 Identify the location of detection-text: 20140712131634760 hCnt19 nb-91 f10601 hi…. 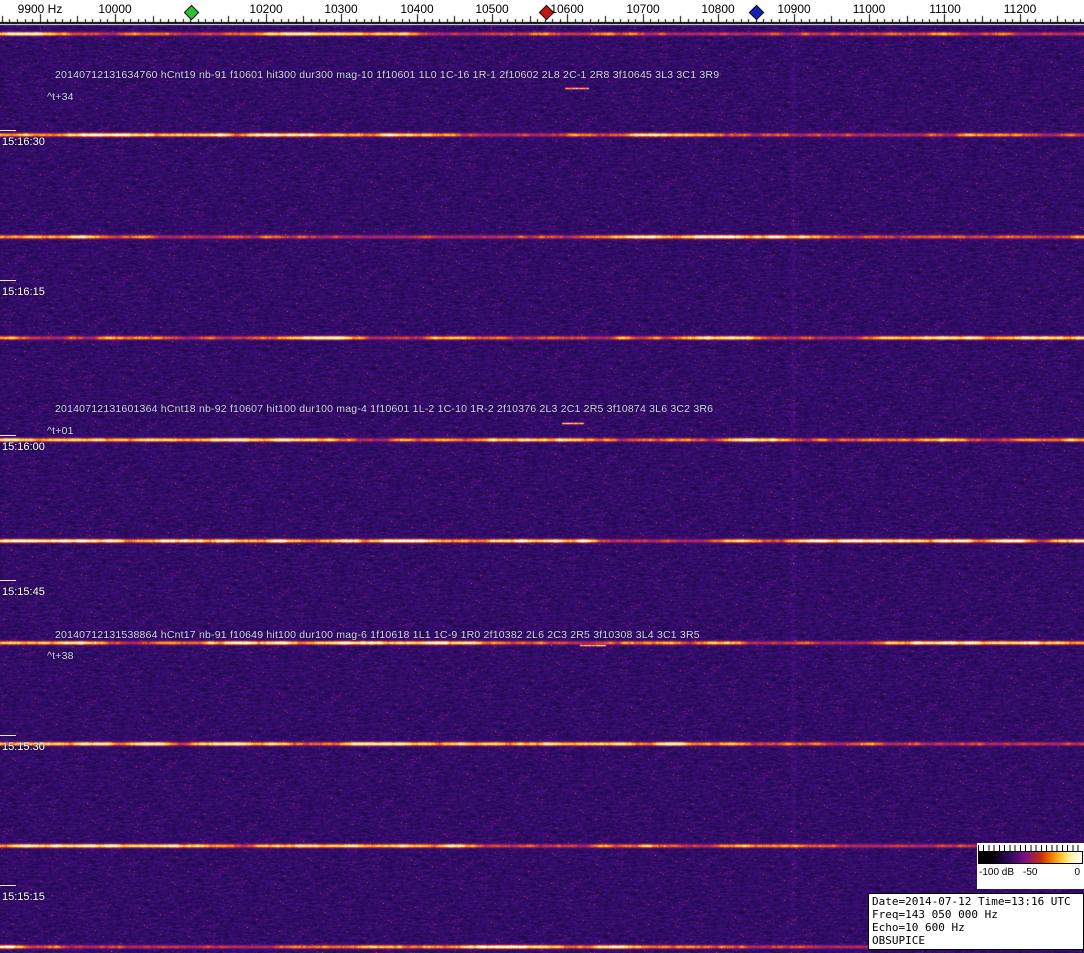
(387, 75).